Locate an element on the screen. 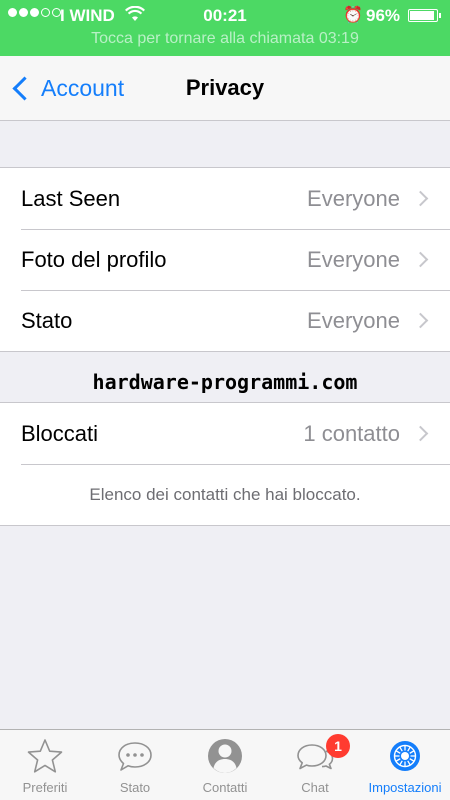  tab-contacts: Contatti is located at coordinates (225, 765).